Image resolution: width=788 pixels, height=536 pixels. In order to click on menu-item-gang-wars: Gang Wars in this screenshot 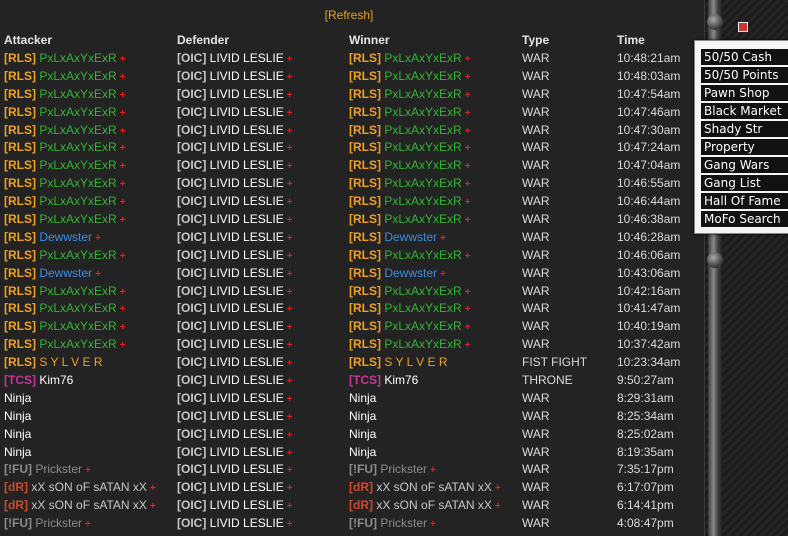, I will do `click(744, 165)`.